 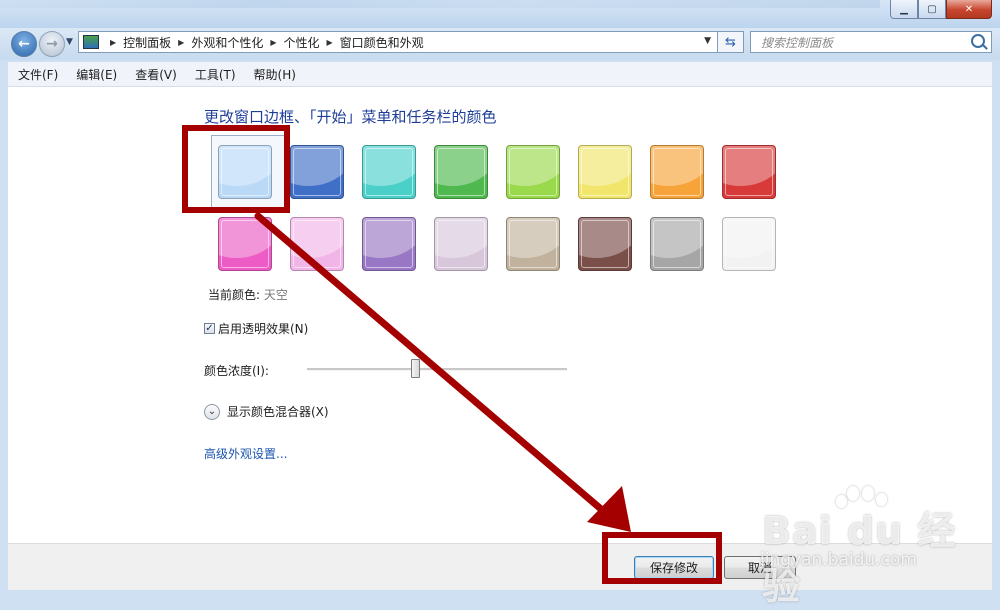 What do you see at coordinates (838, 560) in the screenshot?
I see `watermark-url: jingyan.baidu.com` at bounding box center [838, 560].